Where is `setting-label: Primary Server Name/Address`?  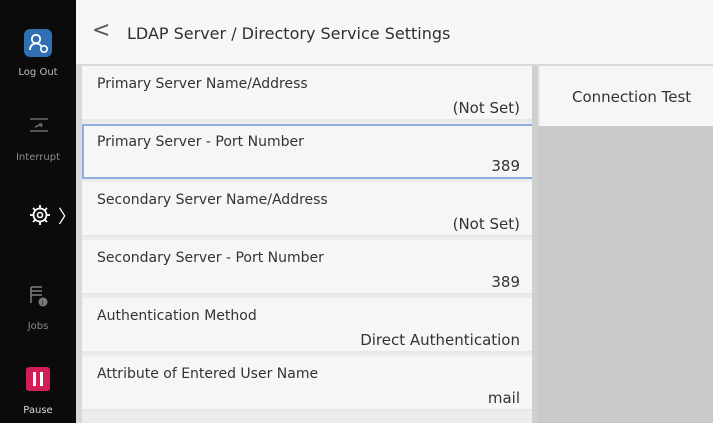
setting-label: Primary Server Name/Address is located at coordinates (202, 84).